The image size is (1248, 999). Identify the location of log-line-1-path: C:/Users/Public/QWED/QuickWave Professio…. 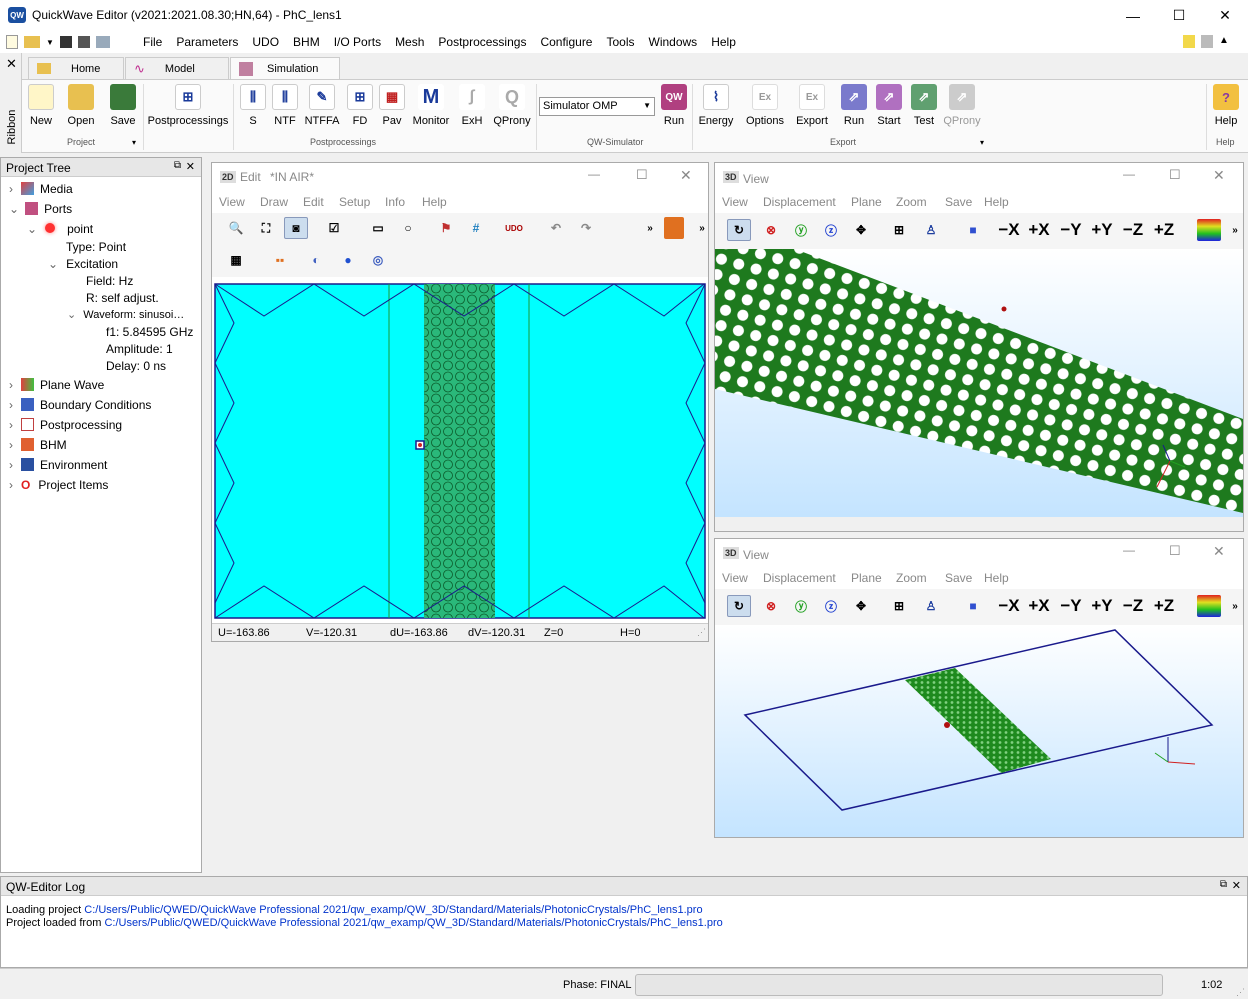
(393, 910).